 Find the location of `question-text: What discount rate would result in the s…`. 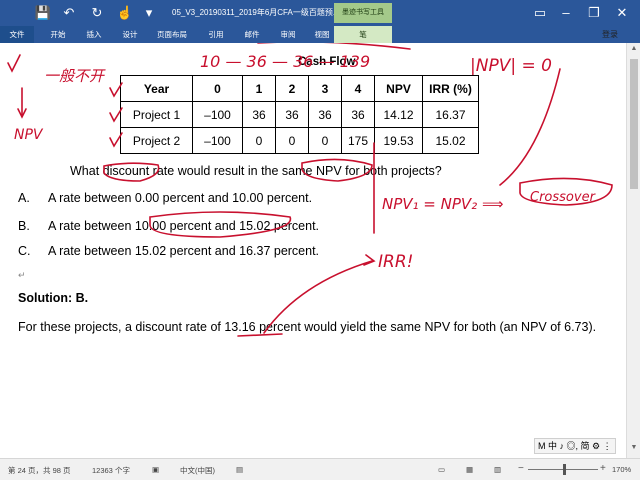

question-text: What discount rate would result in the s… is located at coordinates (256, 171).